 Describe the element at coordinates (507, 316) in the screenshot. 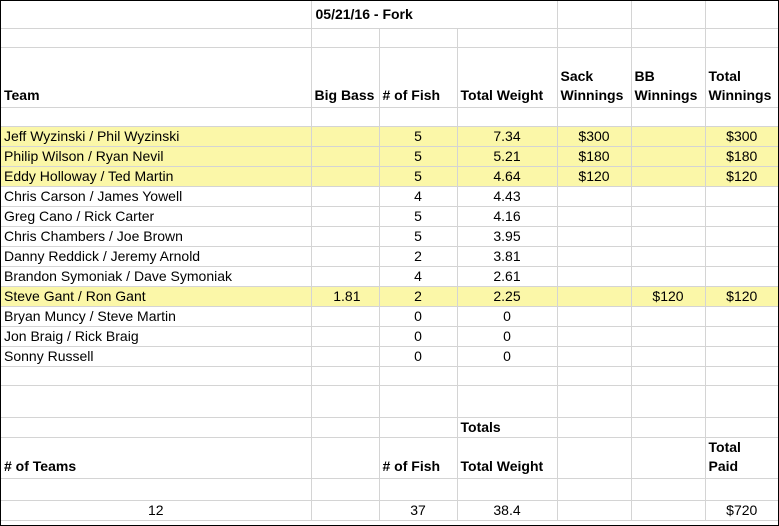

I see `total-weight-value: 0` at that location.